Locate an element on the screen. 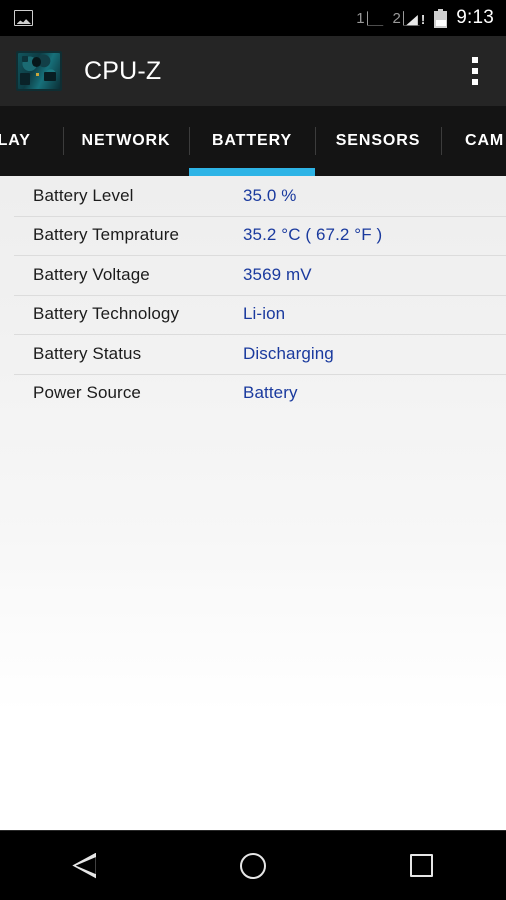 This screenshot has width=506, height=900. table-row: Battery Voltage 3569 mV is located at coordinates (253, 275).